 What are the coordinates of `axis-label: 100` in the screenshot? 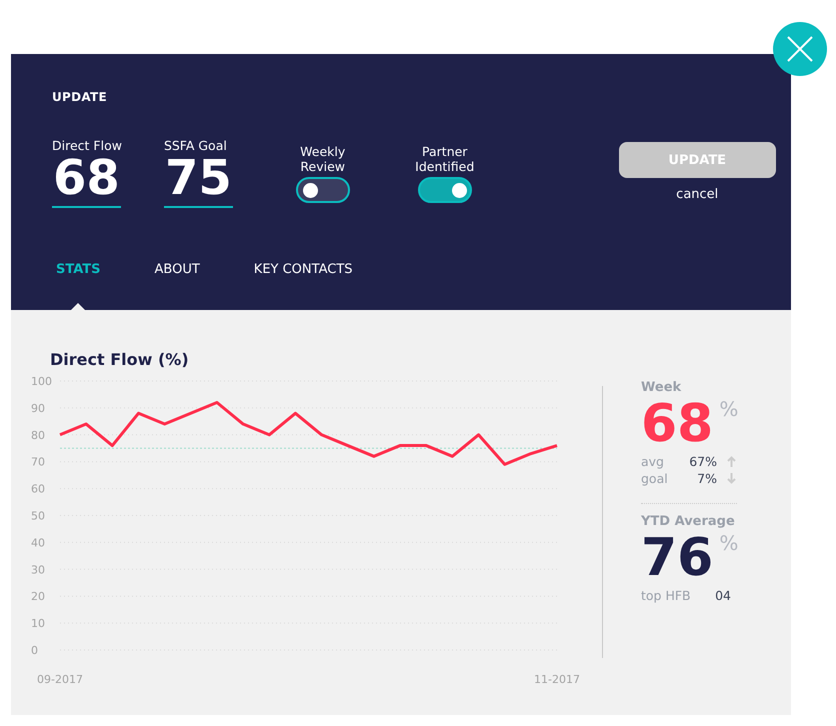 It's located at (41, 381).